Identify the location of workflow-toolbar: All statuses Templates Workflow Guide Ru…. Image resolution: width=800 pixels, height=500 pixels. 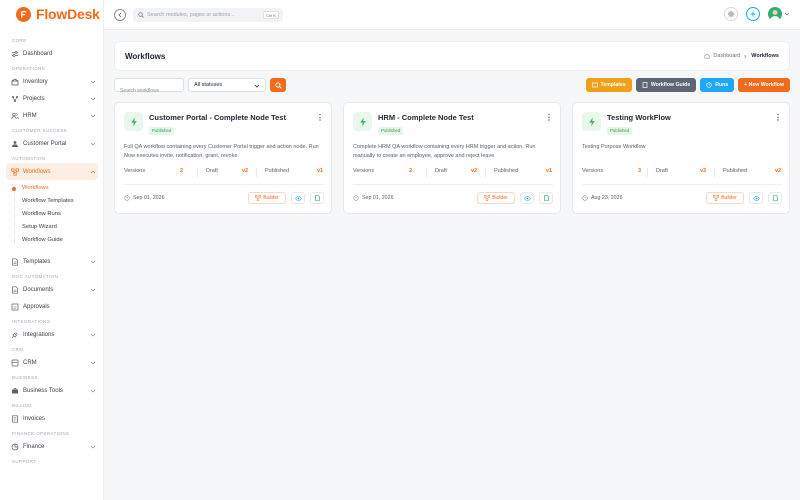
(452, 87).